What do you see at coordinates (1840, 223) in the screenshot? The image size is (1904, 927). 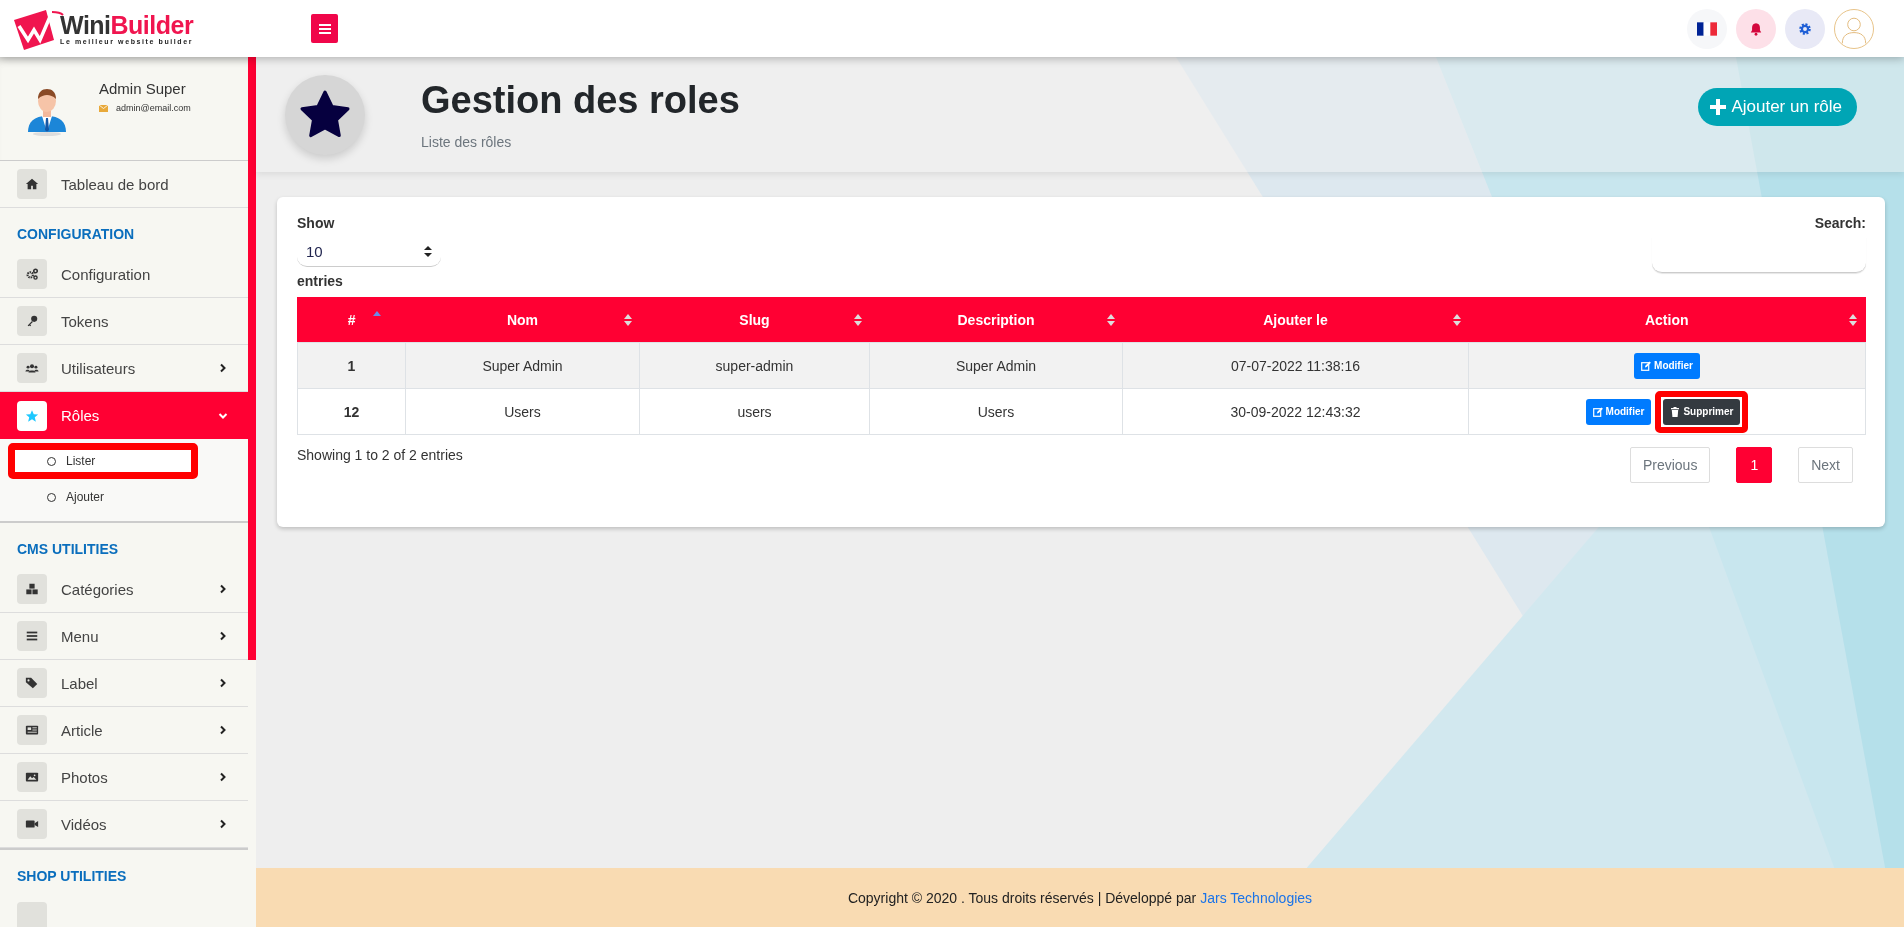 I see `search-label: Search:` at bounding box center [1840, 223].